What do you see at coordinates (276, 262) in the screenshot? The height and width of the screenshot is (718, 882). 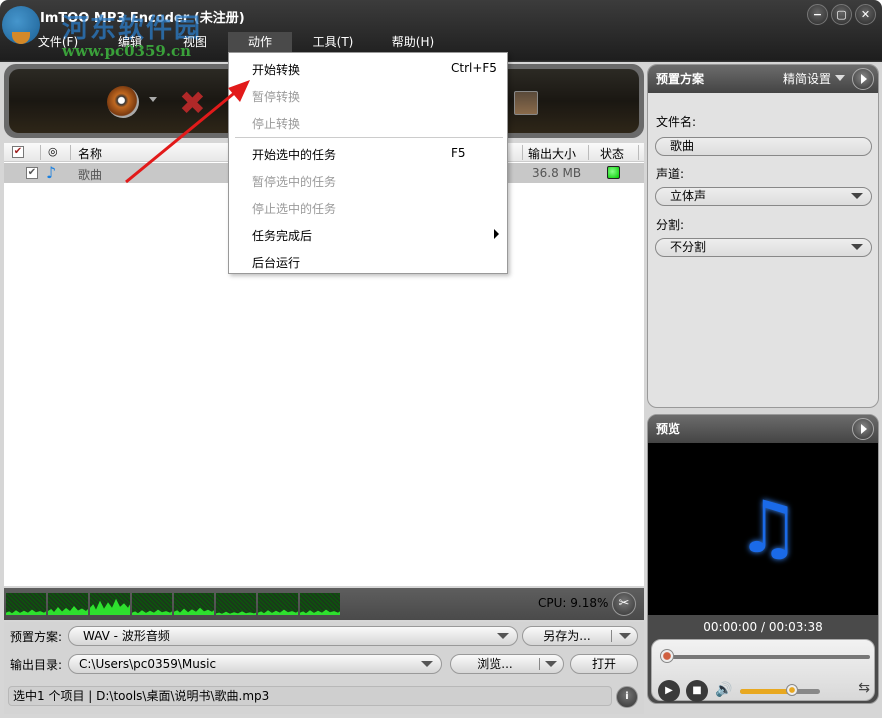 I see `menu-run-background: 后台运行` at bounding box center [276, 262].